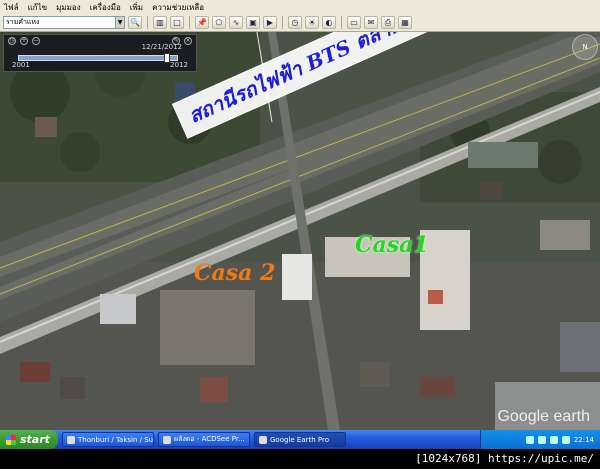 The height and width of the screenshot is (469, 600). What do you see at coordinates (235, 273) in the screenshot?
I see `casa2-label: Casa 2` at bounding box center [235, 273].